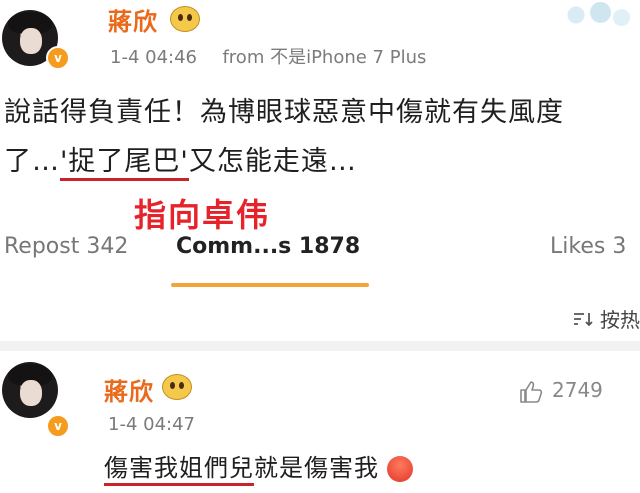 The image size is (640, 493). What do you see at coordinates (583, 320) in the screenshot?
I see `sort-icon` at bounding box center [583, 320].